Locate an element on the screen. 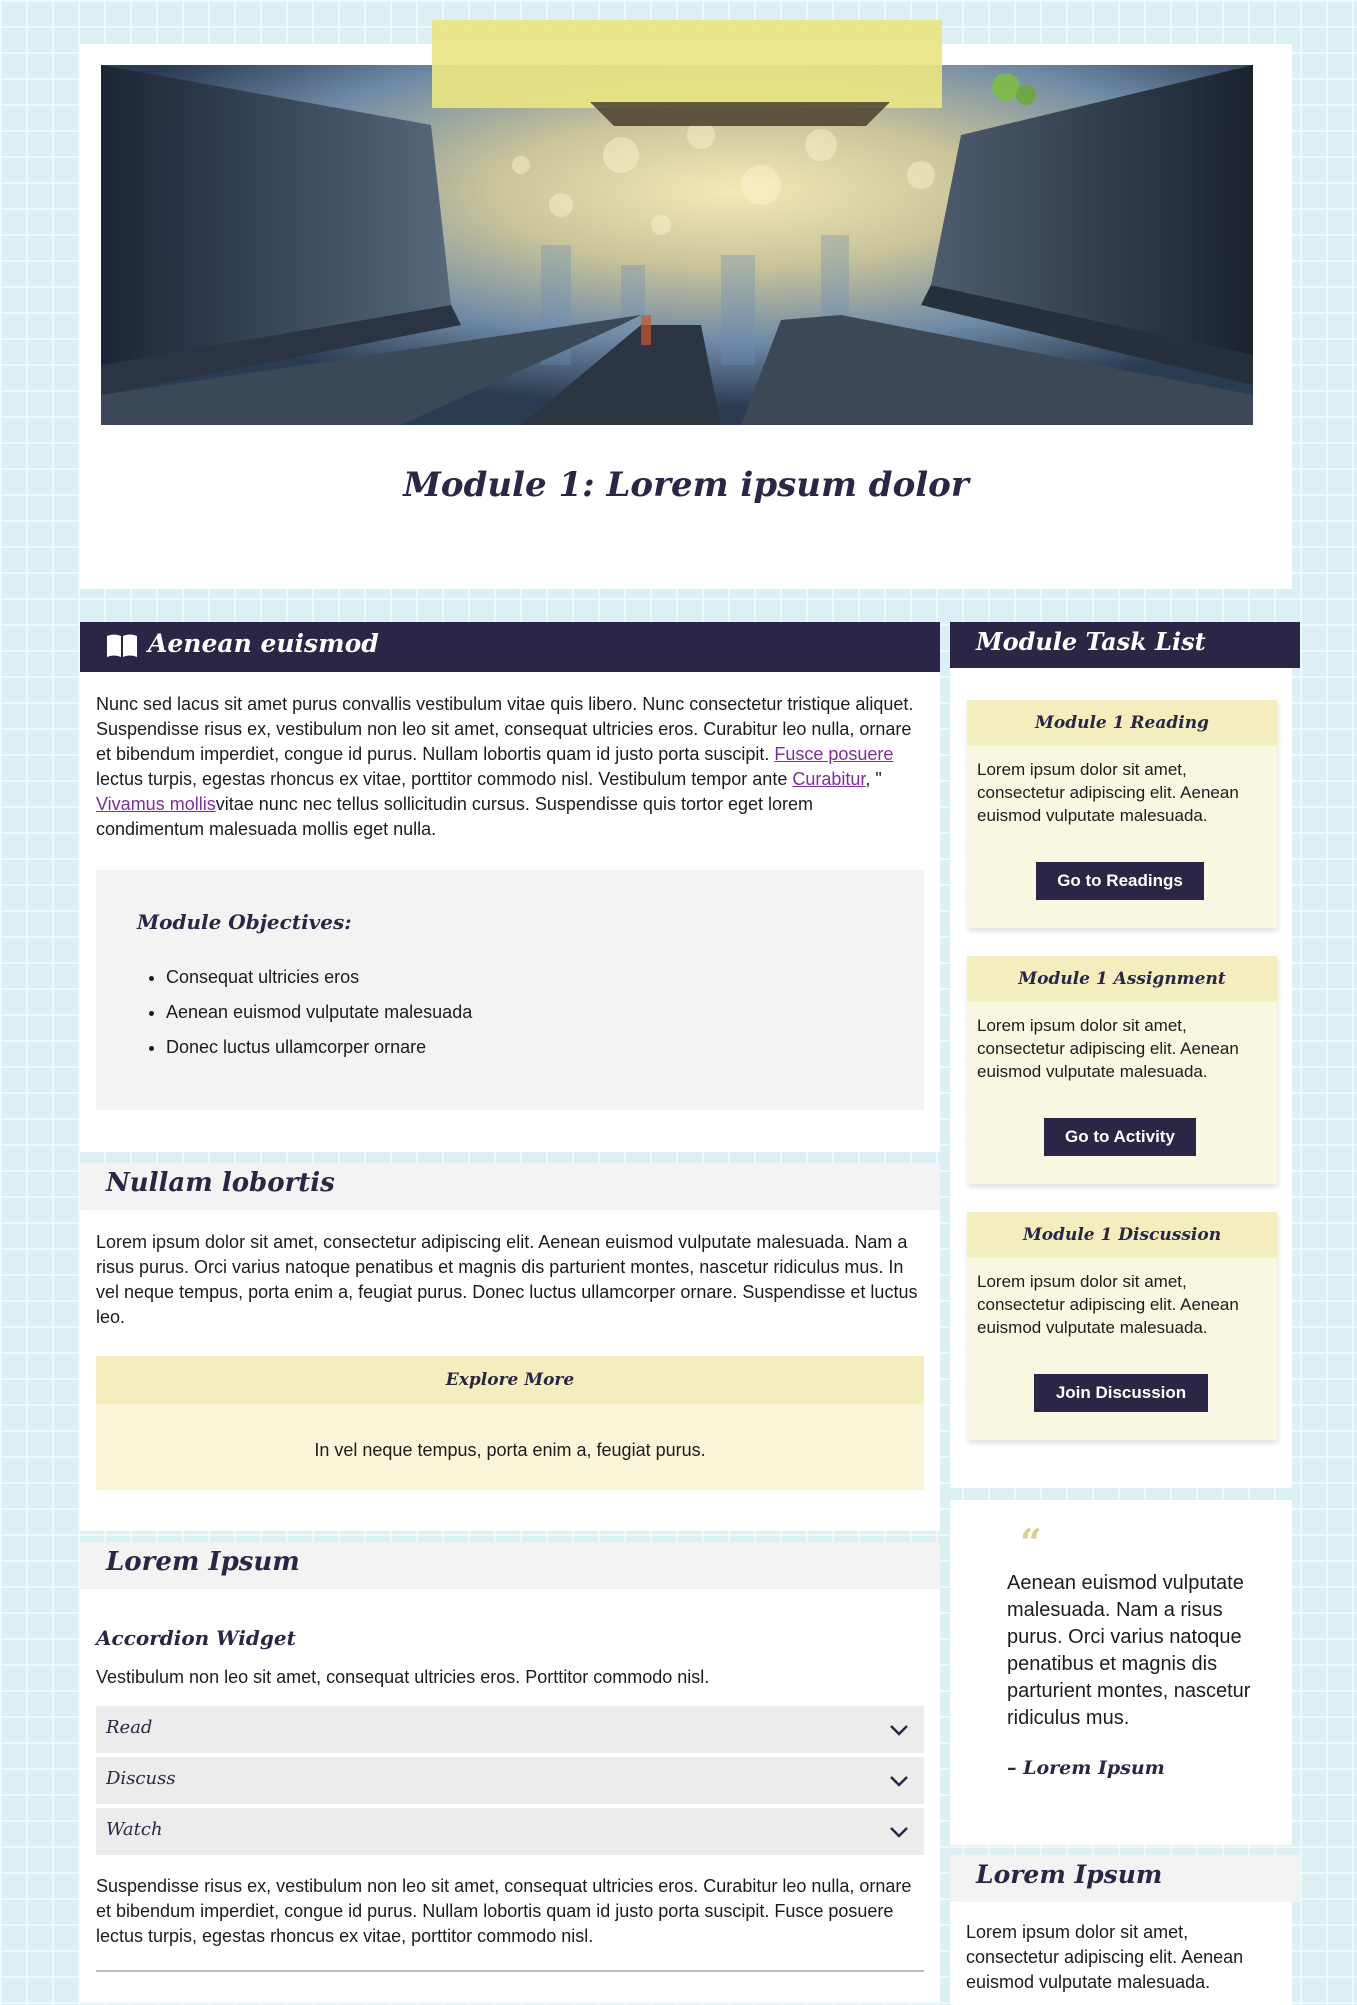 Image resolution: width=1357 pixels, height=2005 pixels. section-lorem-title: Lorem Ipsum is located at coordinates (203, 1562).